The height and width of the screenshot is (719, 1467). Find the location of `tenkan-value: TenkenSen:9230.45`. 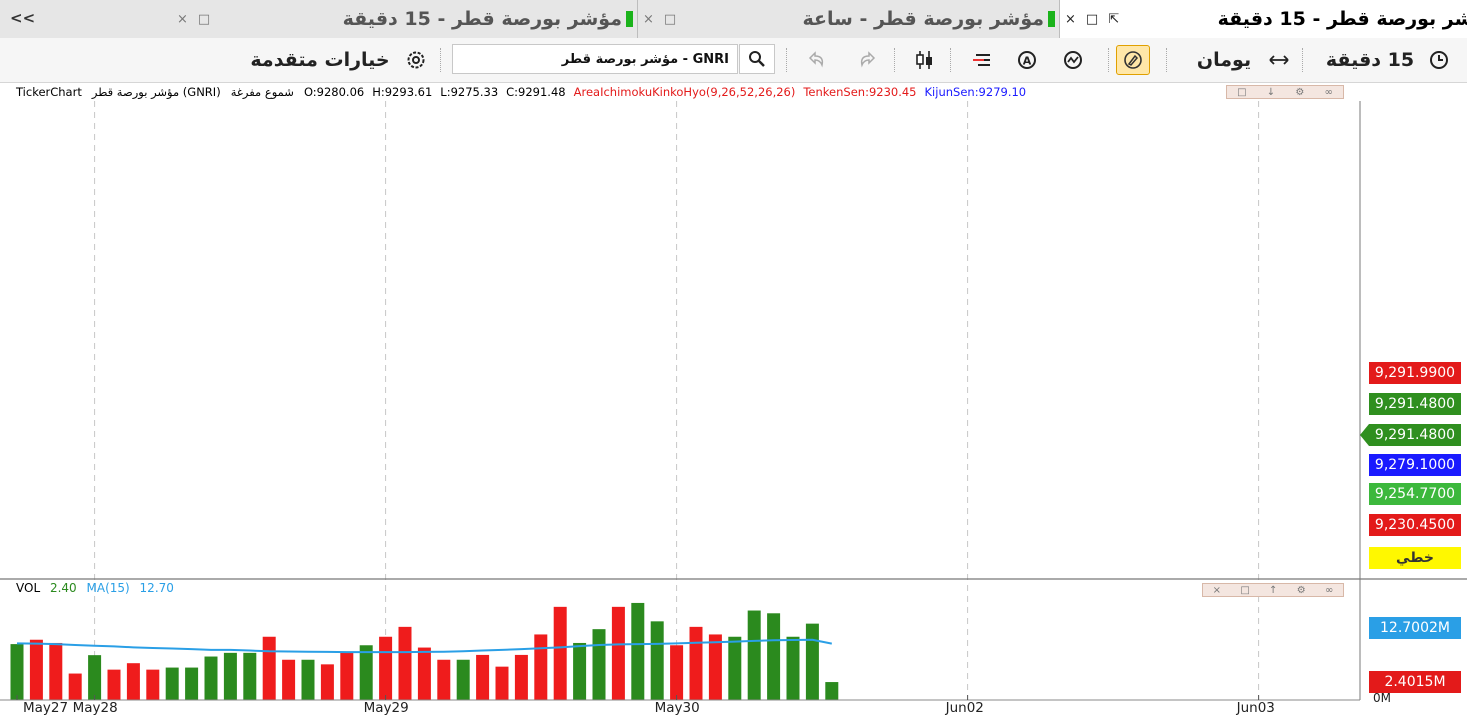

tenkan-value: TenkenSen:9230.45 is located at coordinates (860, 92).